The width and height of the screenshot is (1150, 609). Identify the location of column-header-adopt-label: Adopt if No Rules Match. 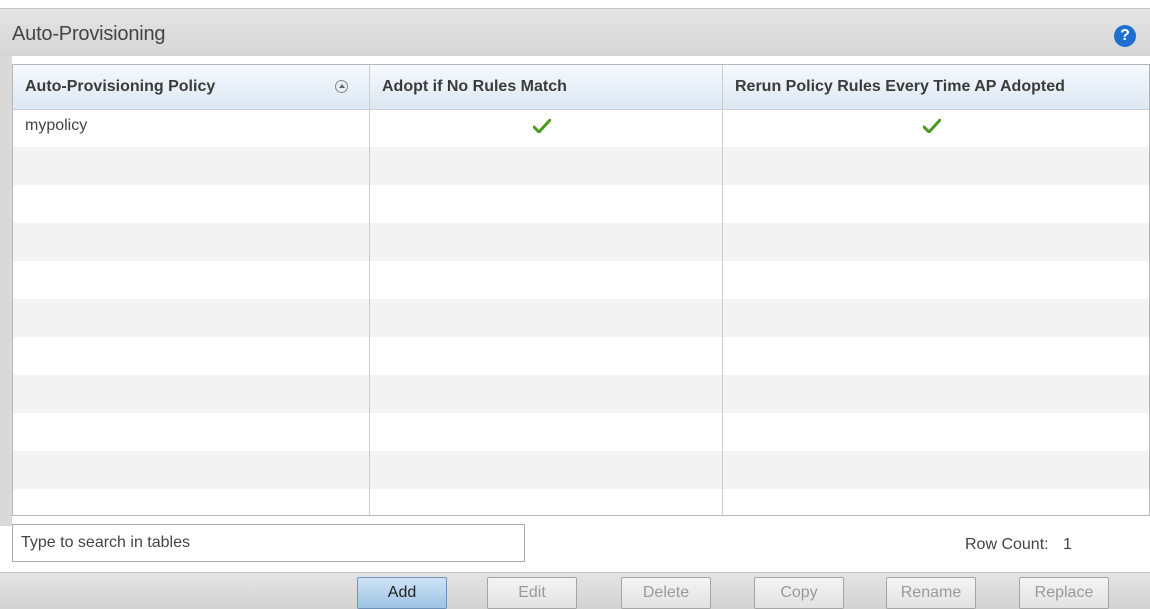
(474, 86).